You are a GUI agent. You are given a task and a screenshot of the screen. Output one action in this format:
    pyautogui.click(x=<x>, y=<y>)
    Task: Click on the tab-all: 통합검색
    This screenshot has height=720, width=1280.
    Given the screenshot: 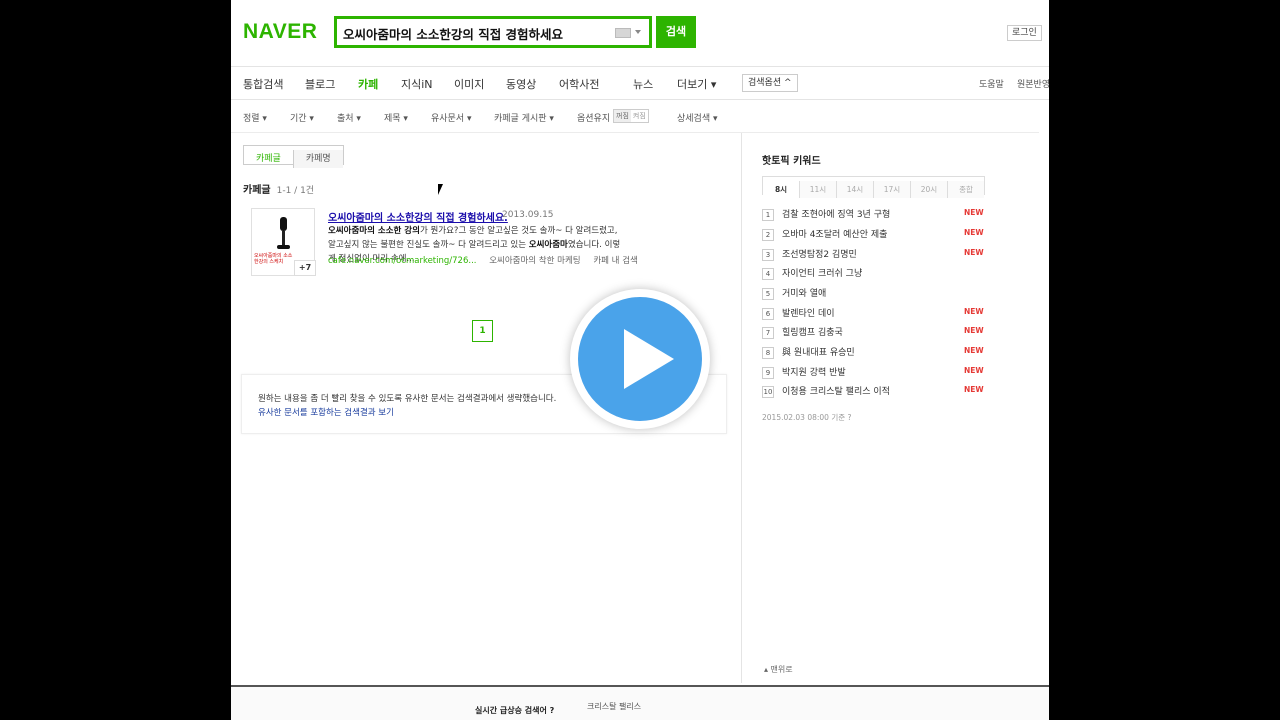 What is the action you would take?
    pyautogui.click(x=263, y=84)
    